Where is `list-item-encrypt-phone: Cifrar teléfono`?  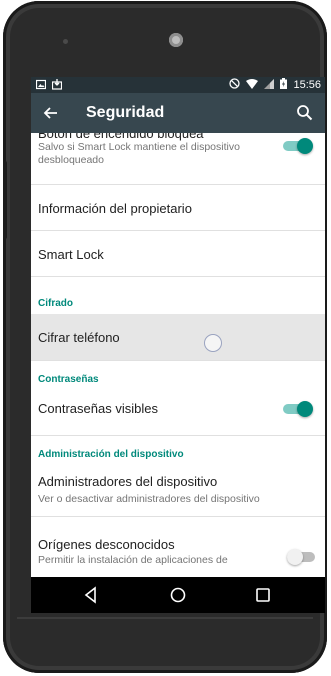
list-item-encrypt-phone: Cifrar teléfono is located at coordinates (178, 337).